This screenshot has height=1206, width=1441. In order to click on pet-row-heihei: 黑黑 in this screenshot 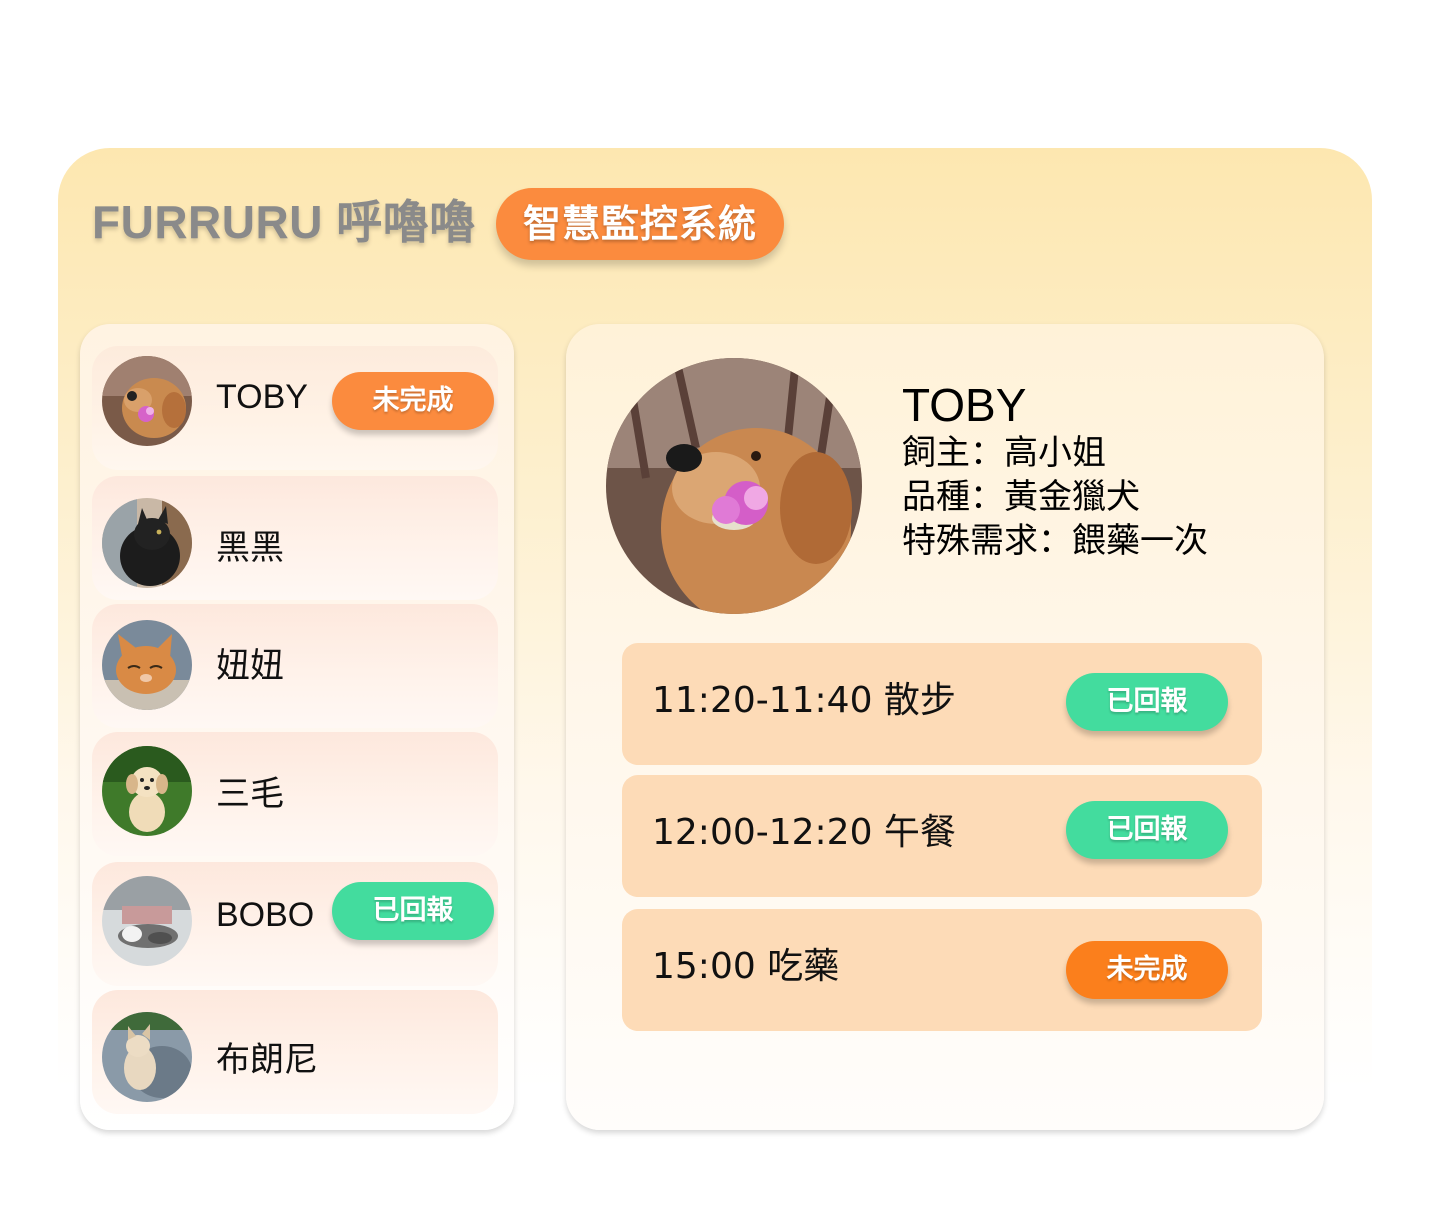, I will do `click(295, 538)`.